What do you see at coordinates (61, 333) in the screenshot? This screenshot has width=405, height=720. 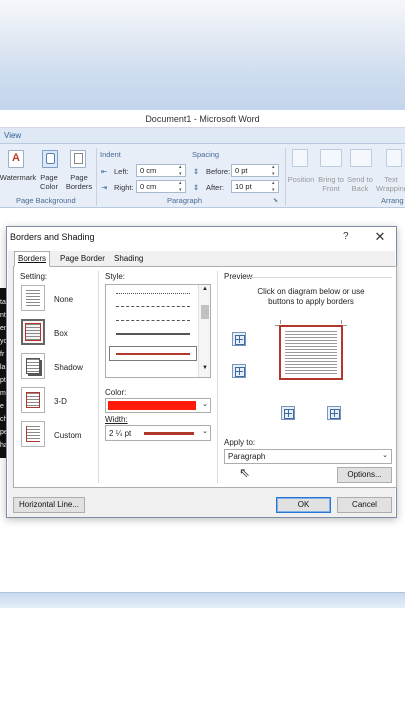 I see `setting-box-label: Box` at bounding box center [61, 333].